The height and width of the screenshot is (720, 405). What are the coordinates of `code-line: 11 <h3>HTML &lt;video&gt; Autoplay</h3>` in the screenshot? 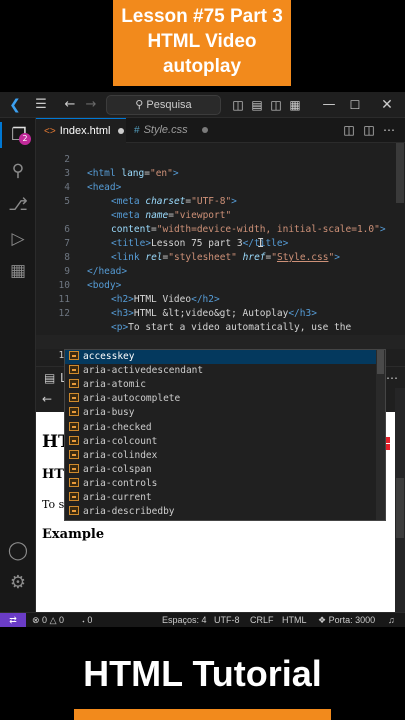 It's located at (187, 306).